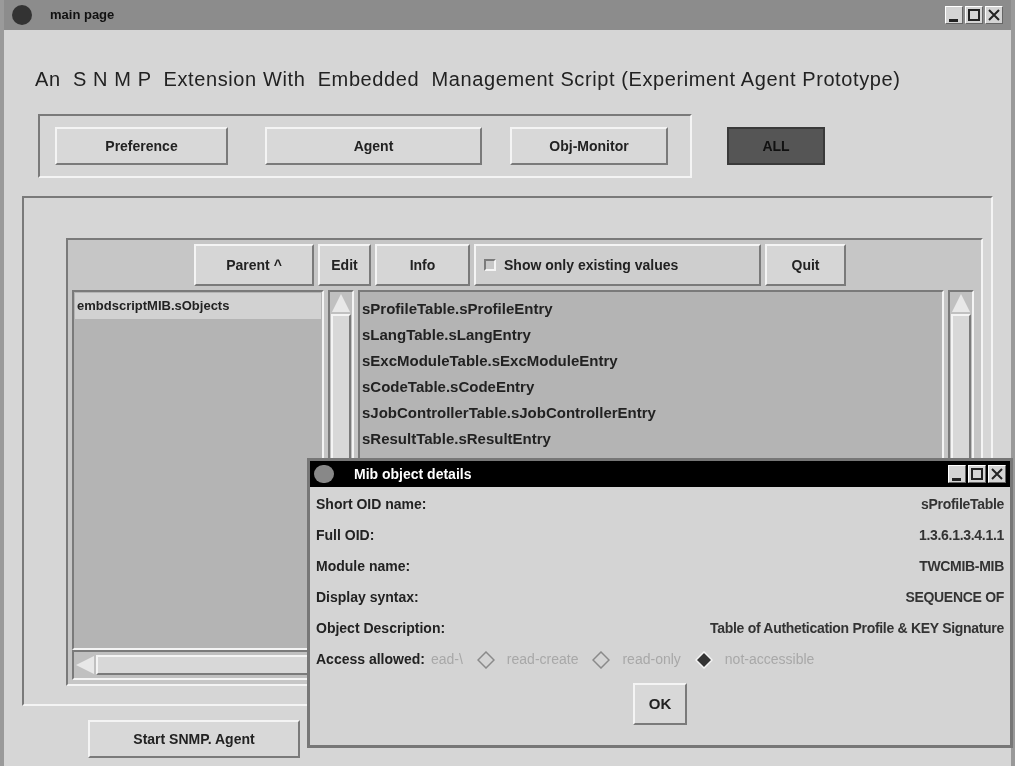  Describe the element at coordinates (83, 15) in the screenshot. I see `window-title: main page` at that location.